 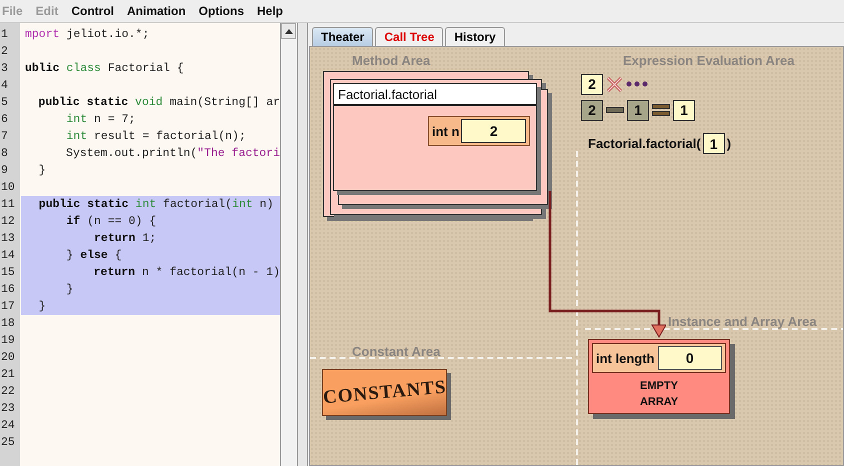 I want to click on line-number: 9, so click(x=4, y=170).